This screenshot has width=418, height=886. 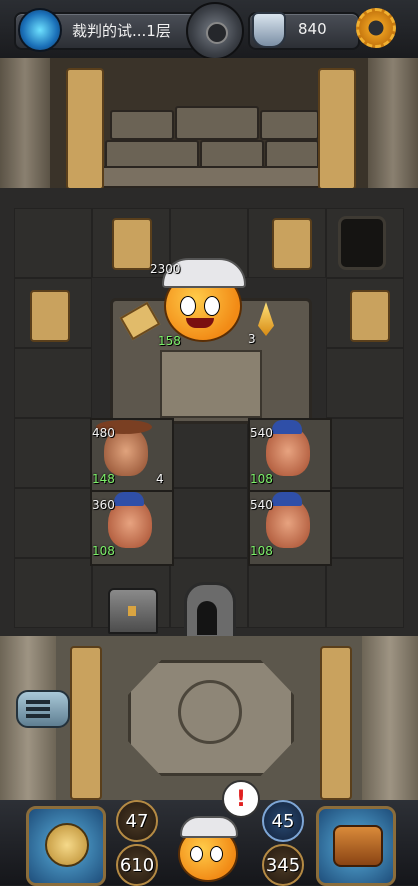 What do you see at coordinates (269, 30) in the screenshot?
I see `crystal-shield-icon` at bounding box center [269, 30].